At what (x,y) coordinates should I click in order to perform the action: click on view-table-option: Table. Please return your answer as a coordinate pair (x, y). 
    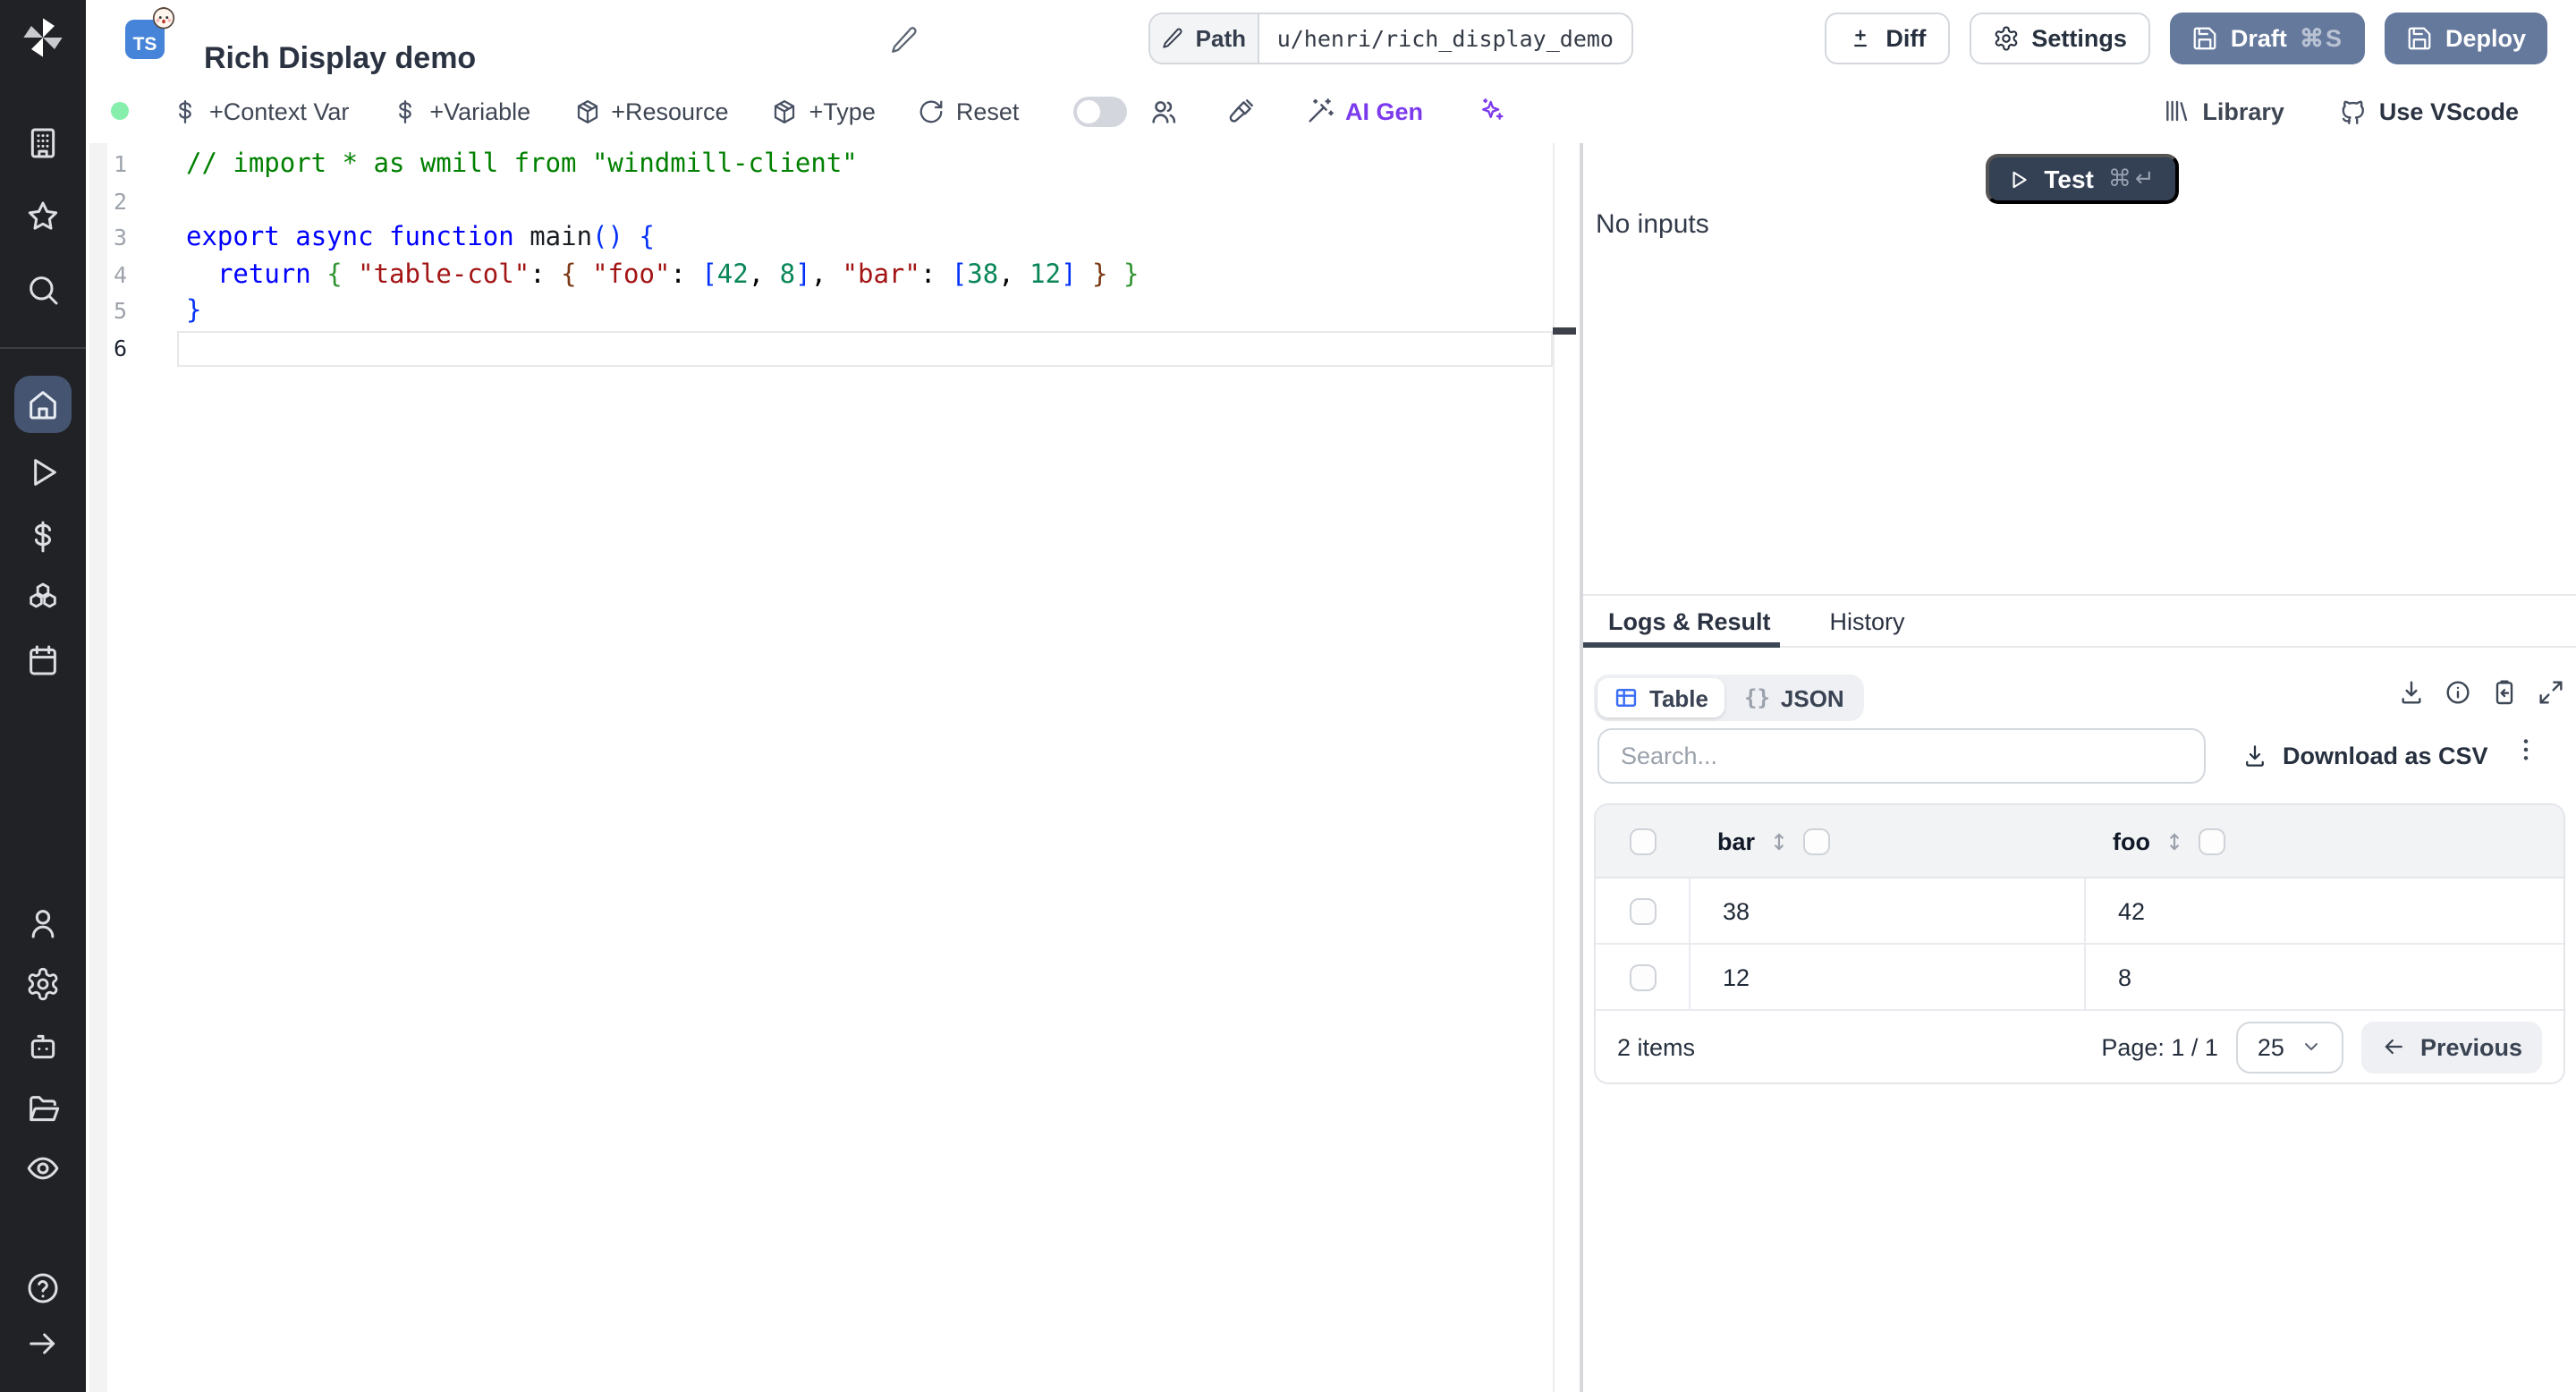
    Looking at the image, I should click on (1660, 697).